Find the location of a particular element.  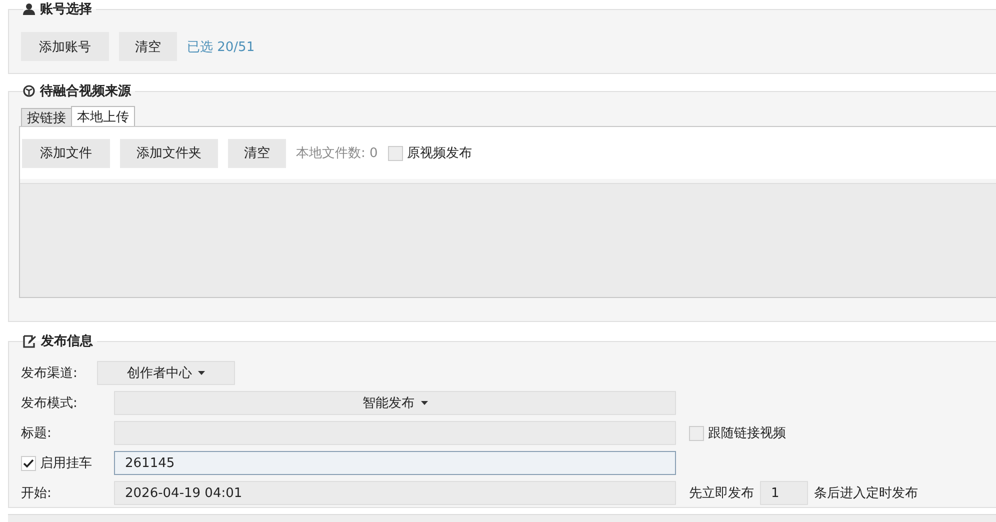

field-label: 标题: is located at coordinates (36, 433).